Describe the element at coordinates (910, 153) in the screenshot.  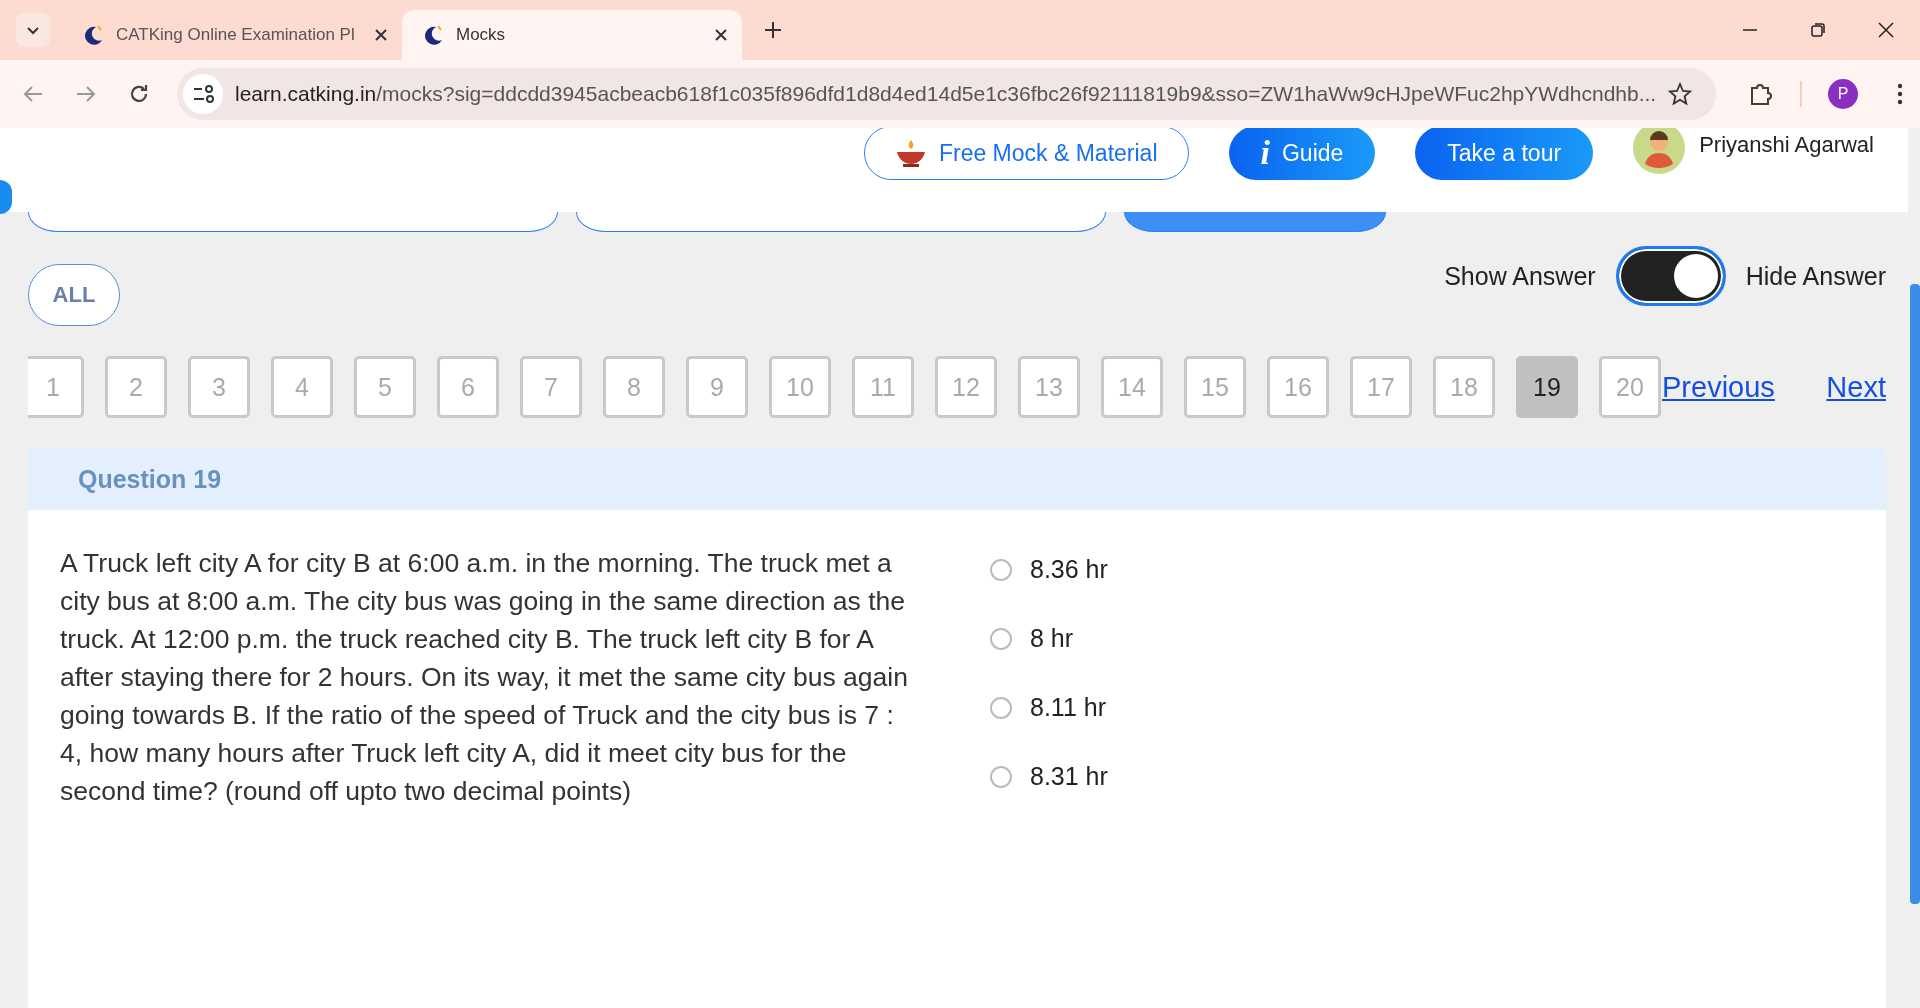
I see `oil-lamp-icon` at that location.